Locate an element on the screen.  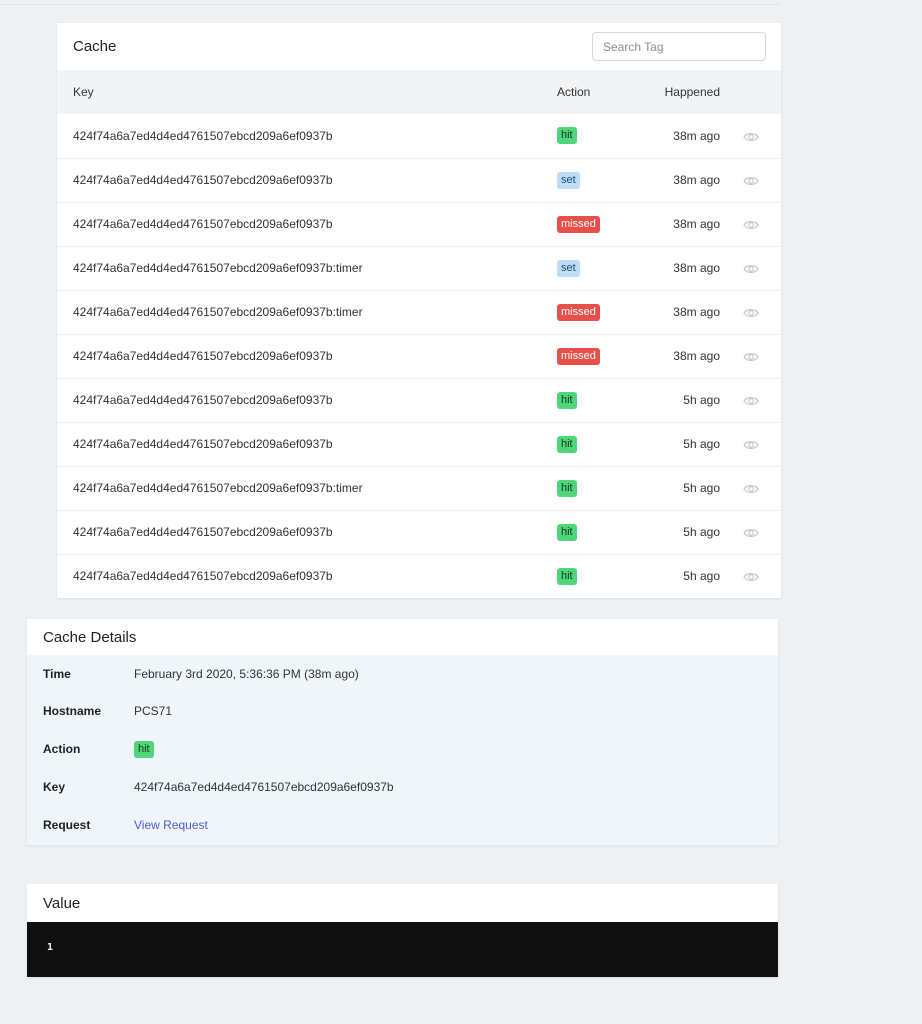
detail-value-key: 424f74a6a7ed4d4ed4761507ebcd209a6ef0937b is located at coordinates (264, 787).